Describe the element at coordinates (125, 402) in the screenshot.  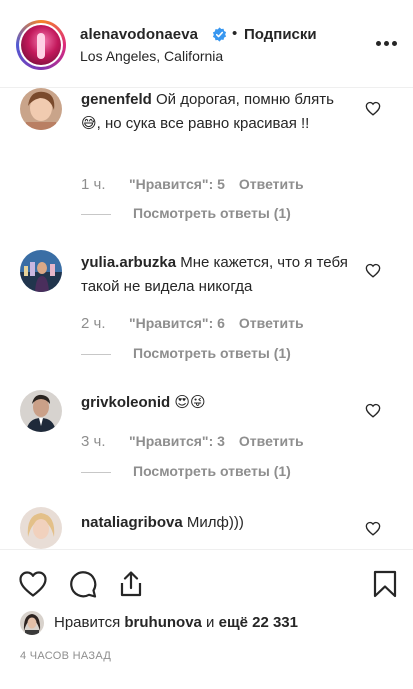
I see `comment-username: grivkoleonid` at that location.